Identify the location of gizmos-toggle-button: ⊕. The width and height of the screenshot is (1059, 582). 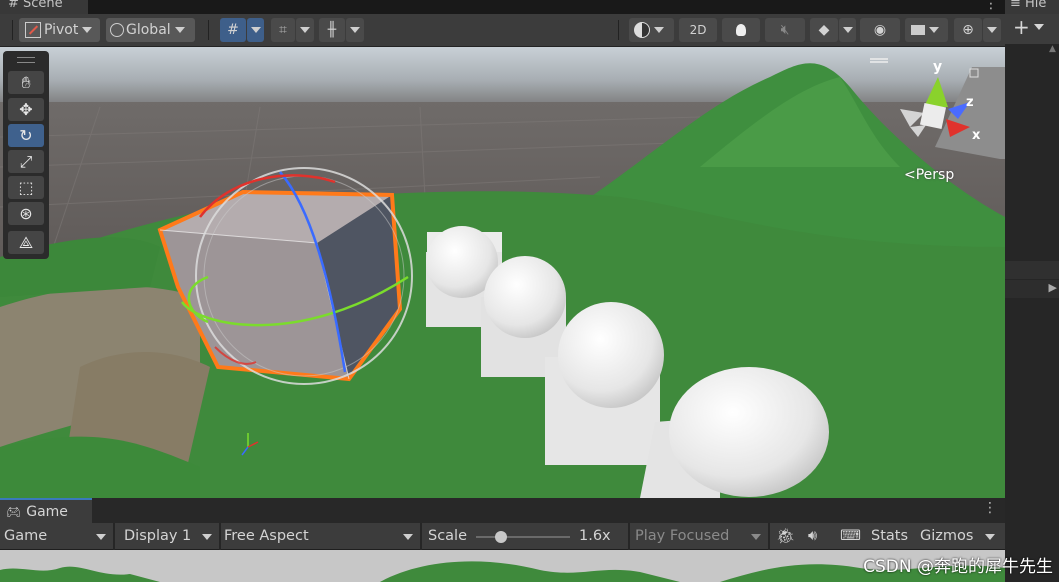
(968, 30).